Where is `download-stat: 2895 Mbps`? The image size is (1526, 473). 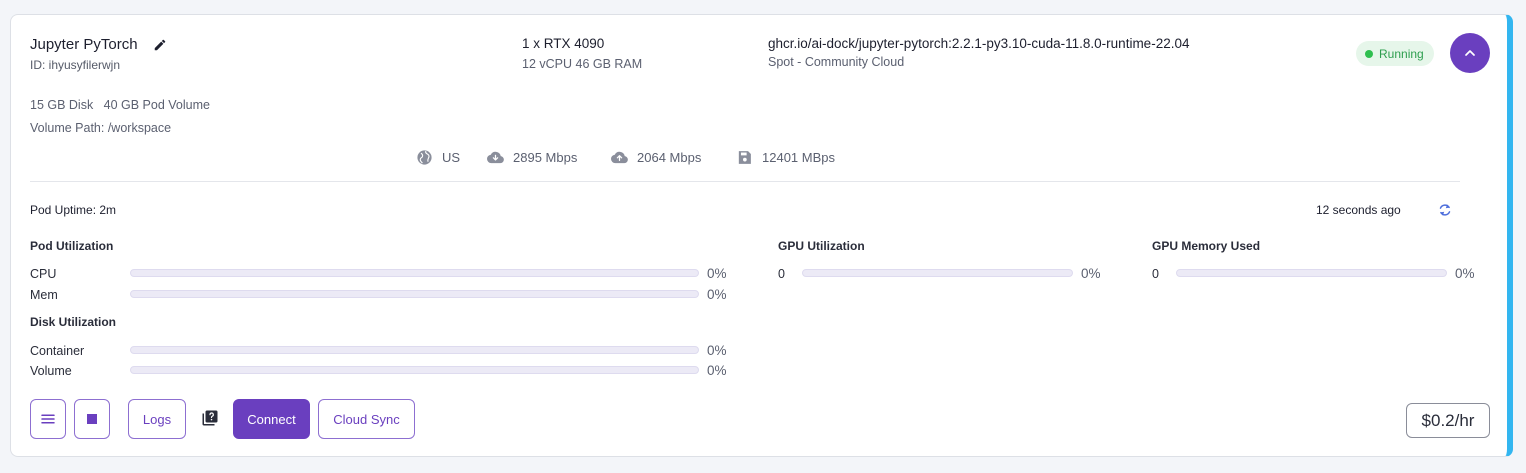 download-stat: 2895 Mbps is located at coordinates (532, 157).